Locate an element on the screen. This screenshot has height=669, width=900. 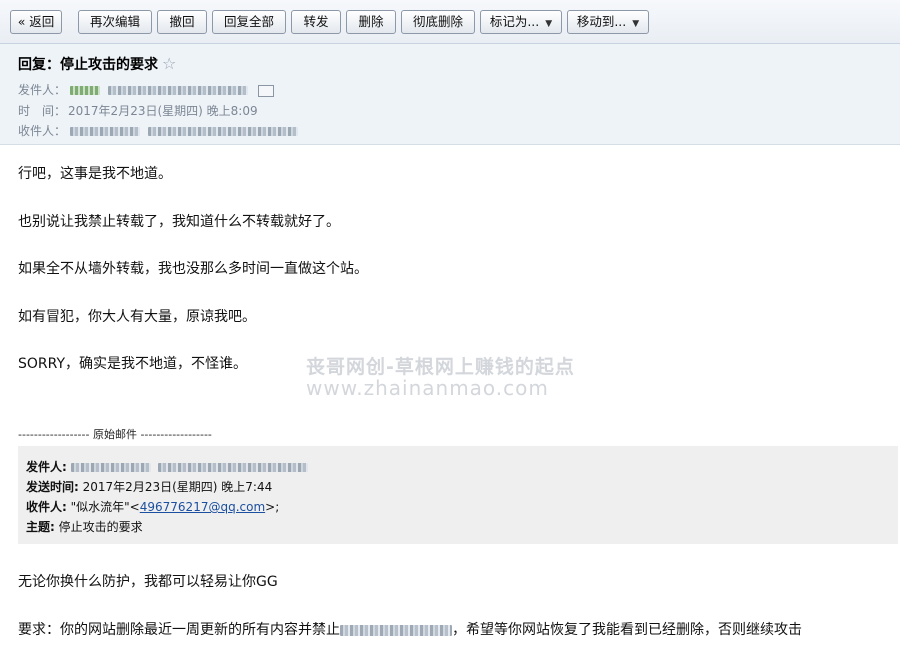
original-sent-row: 发送时间: 2017年2月23日(星期四) 晚上7:44 is located at coordinates (149, 486).